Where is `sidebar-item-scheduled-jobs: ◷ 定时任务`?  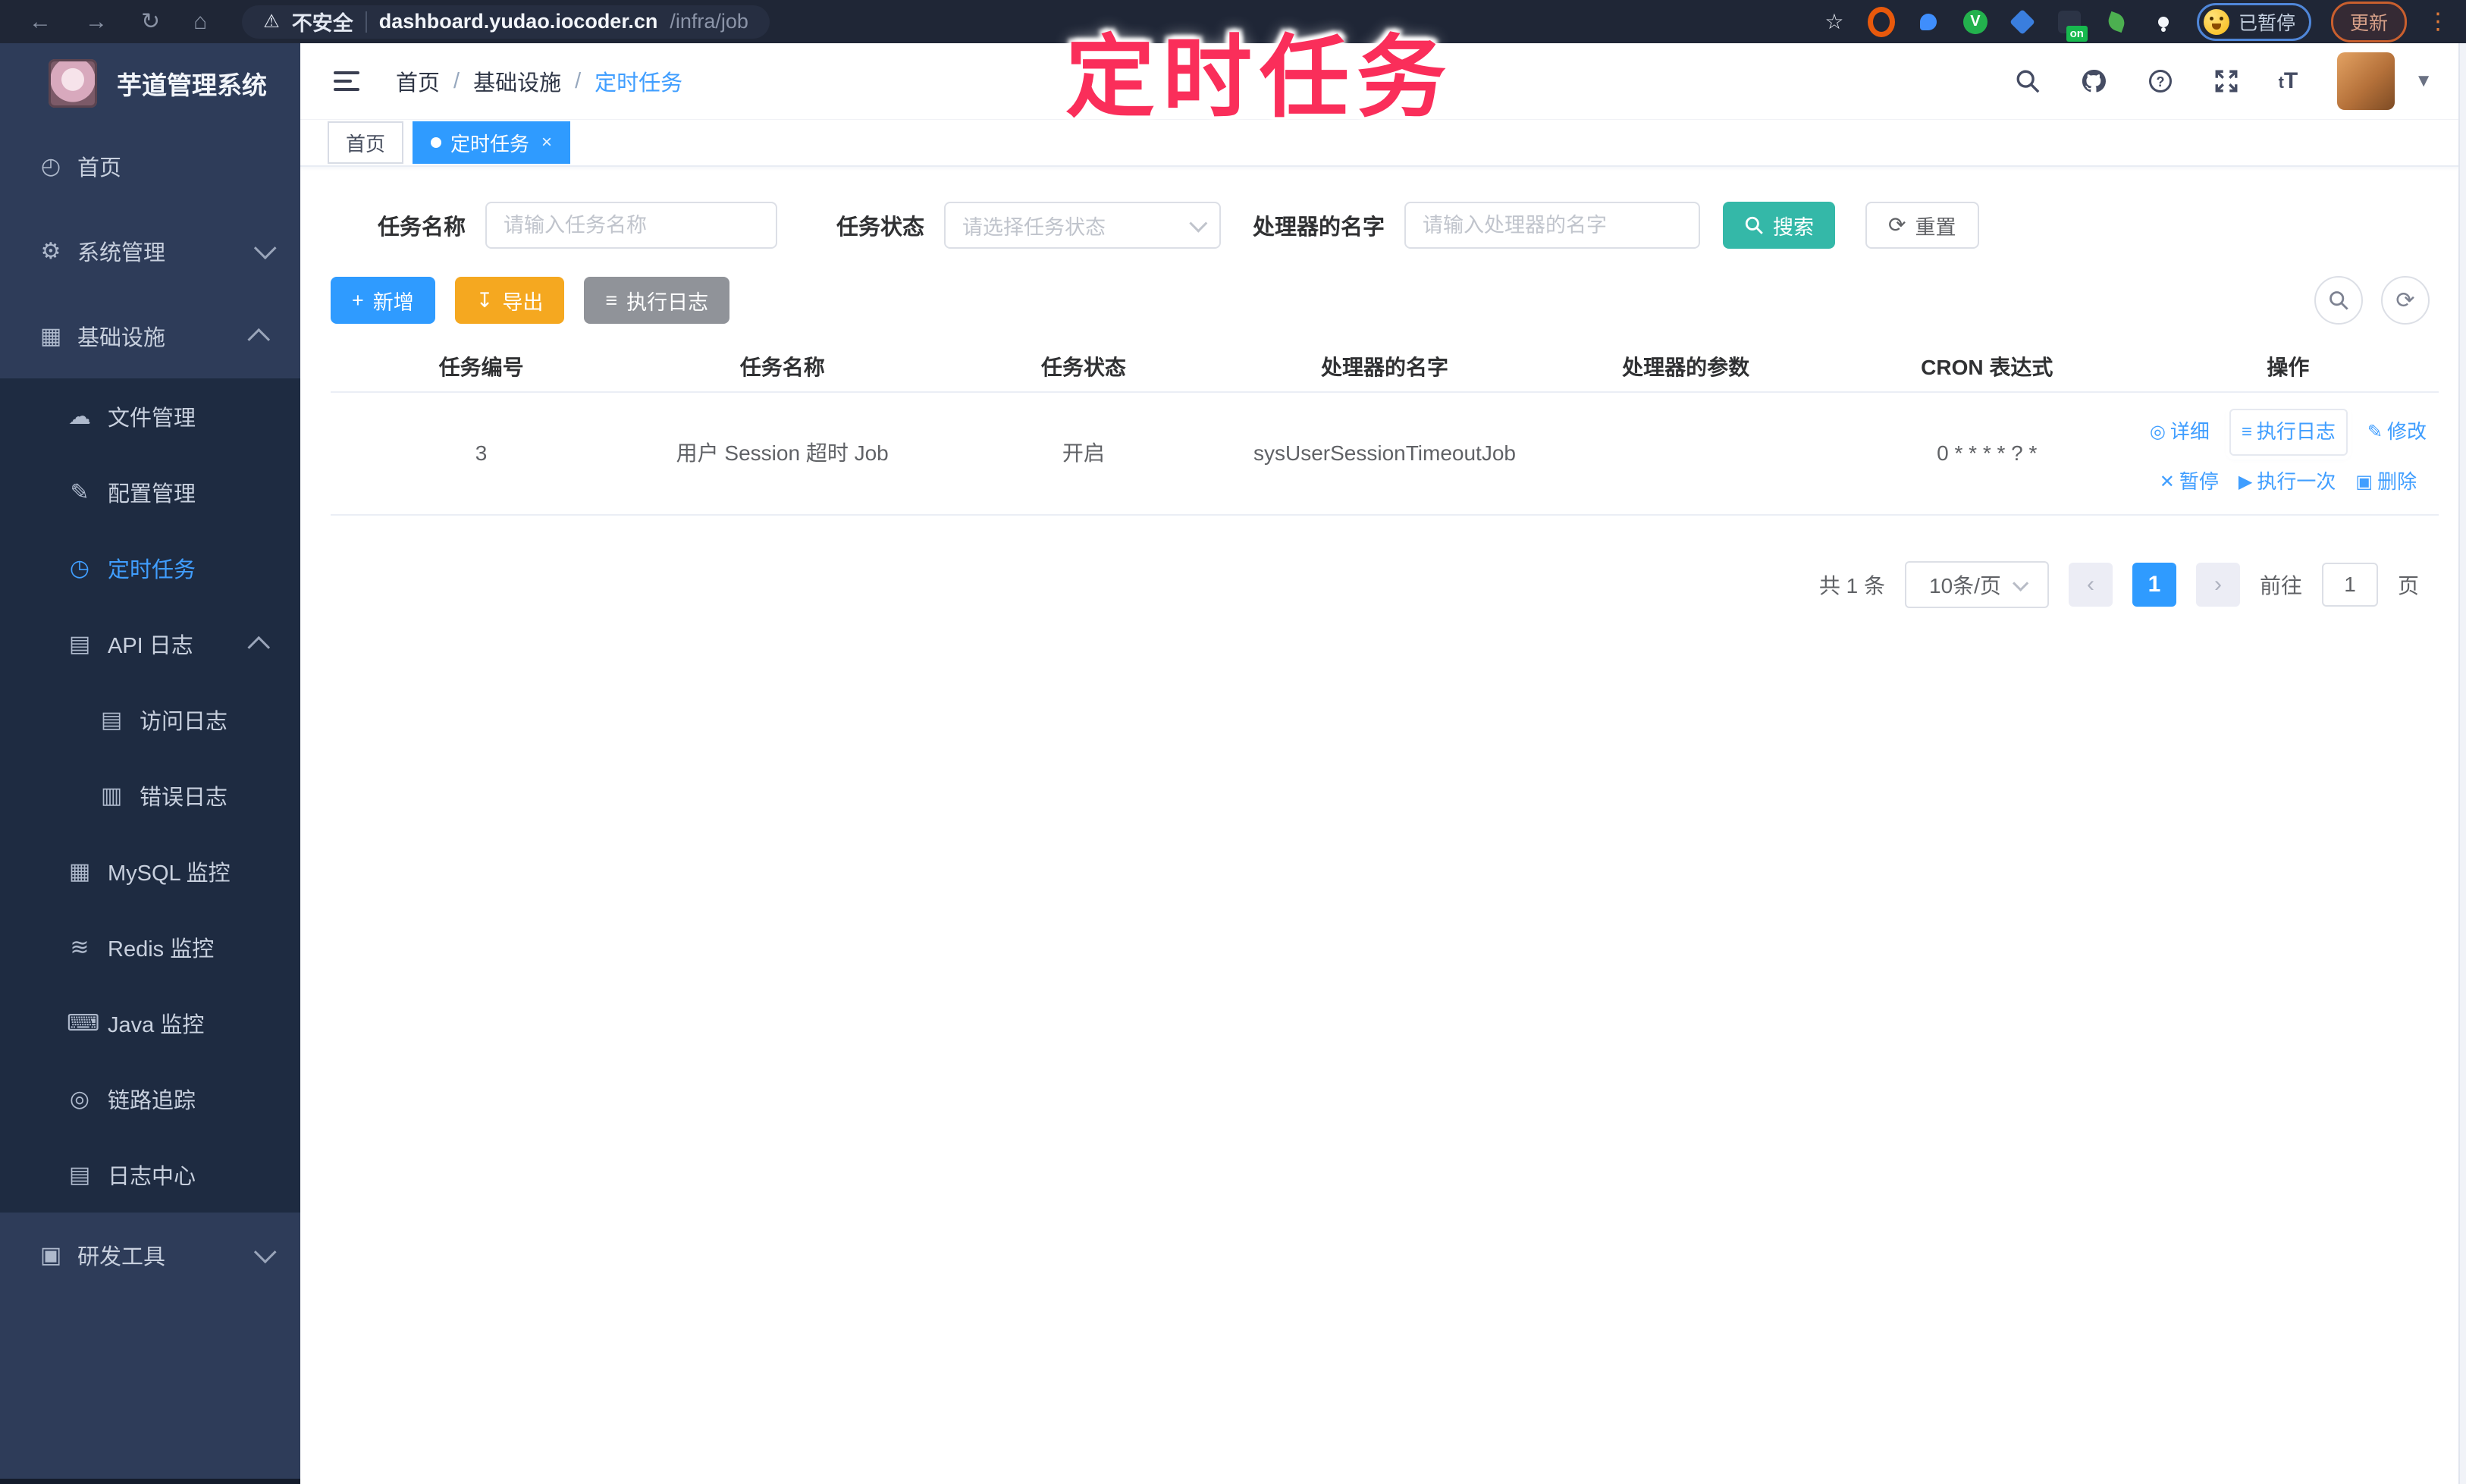 sidebar-item-scheduled-jobs: ◷ 定时任务 is located at coordinates (150, 568).